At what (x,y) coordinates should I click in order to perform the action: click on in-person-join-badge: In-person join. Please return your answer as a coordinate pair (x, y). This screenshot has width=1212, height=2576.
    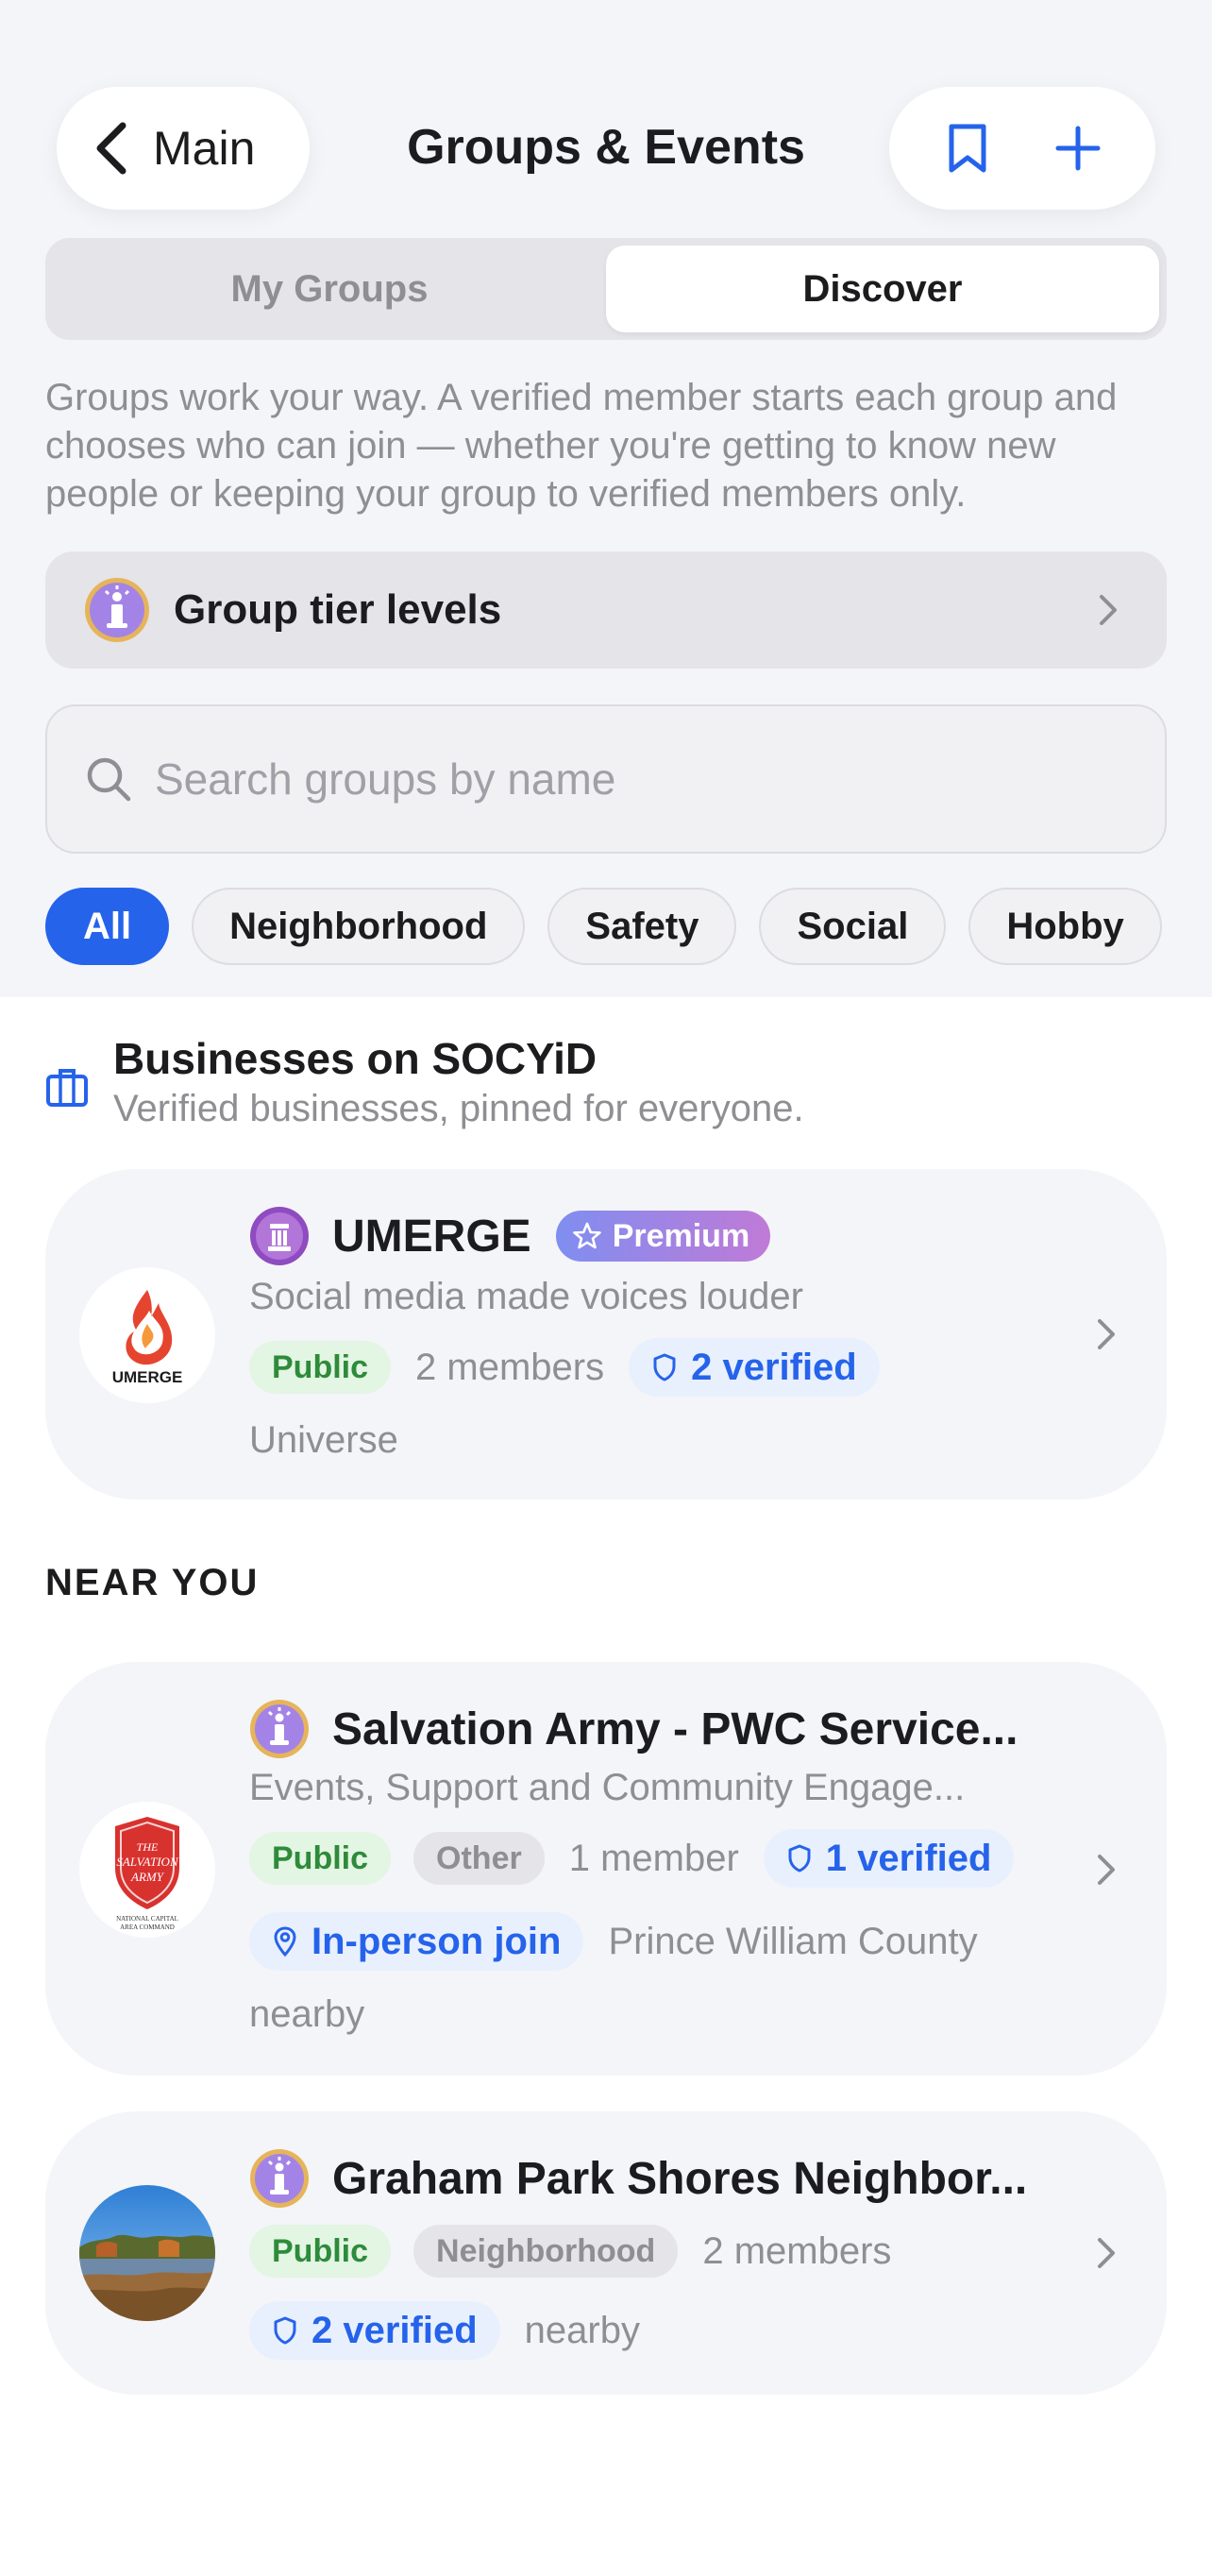
    Looking at the image, I should click on (416, 1941).